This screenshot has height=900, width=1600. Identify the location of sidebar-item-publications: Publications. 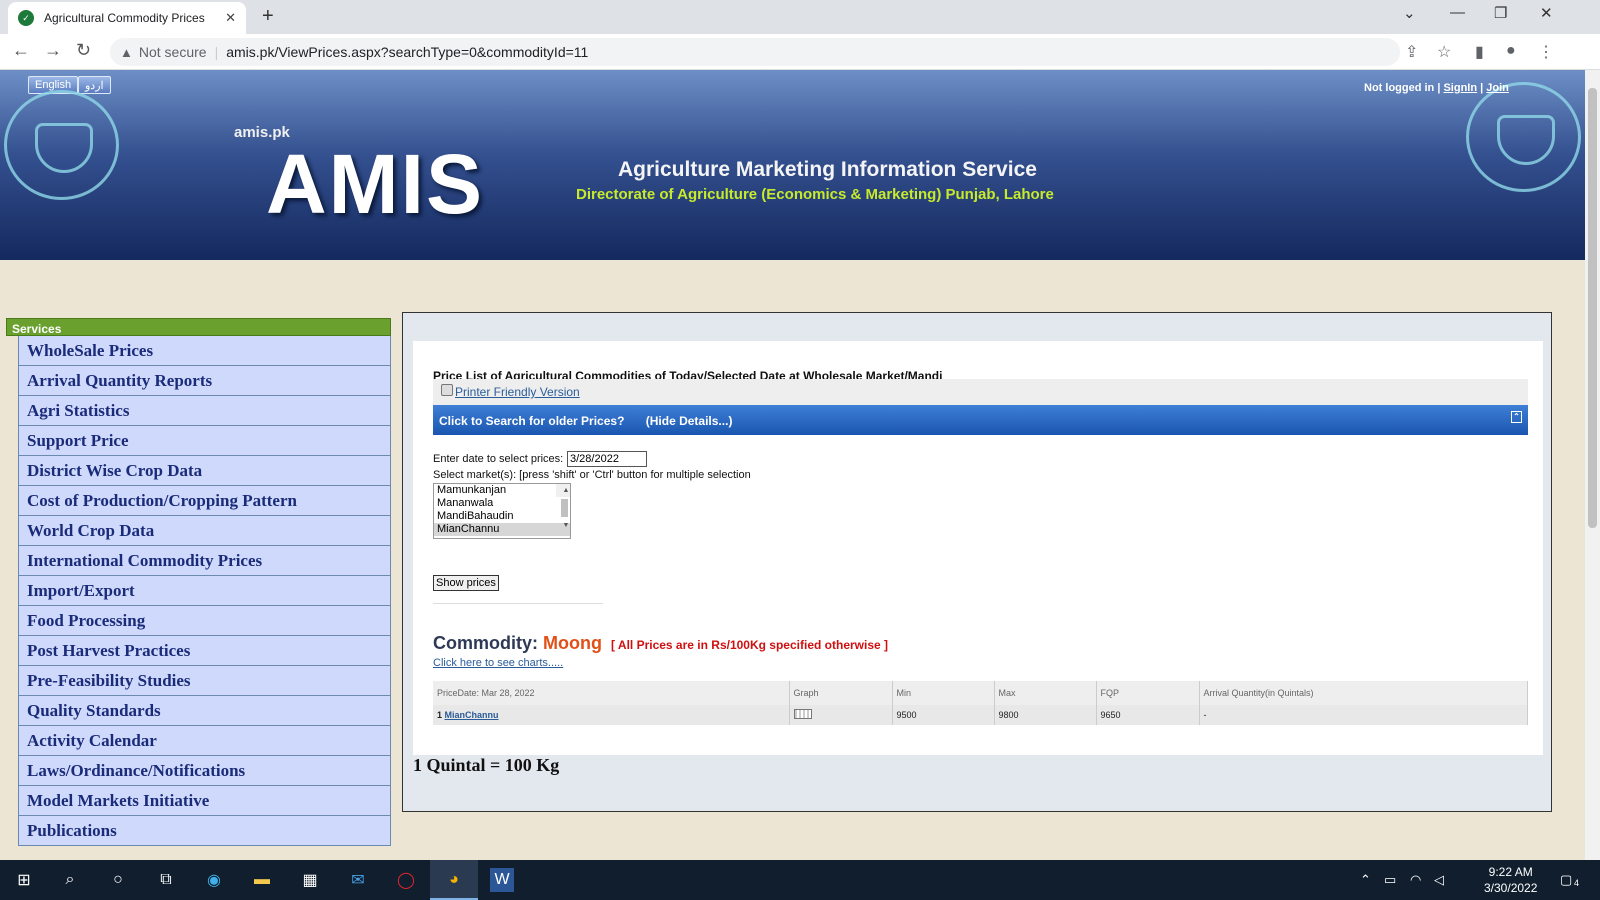
(204, 831).